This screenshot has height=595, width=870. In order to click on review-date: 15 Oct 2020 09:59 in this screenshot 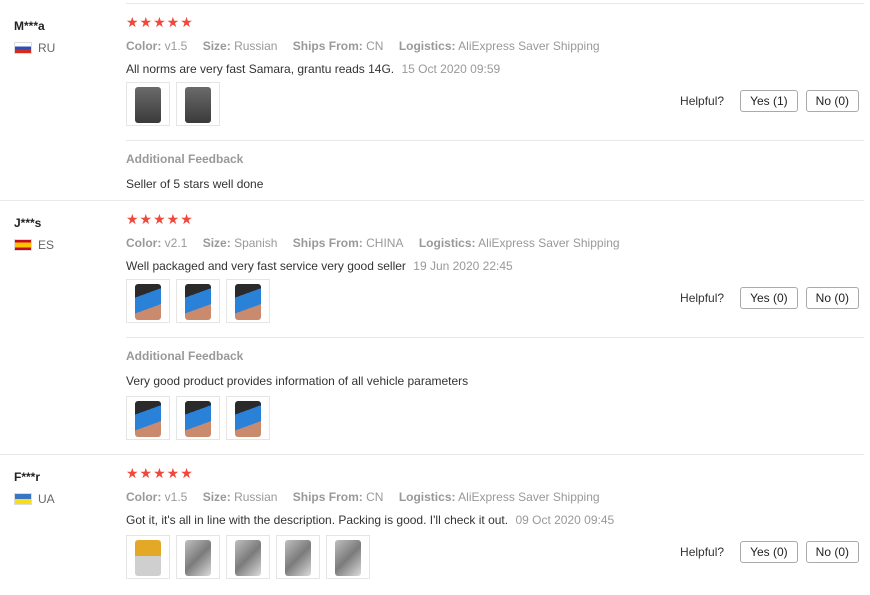, I will do `click(451, 69)`.